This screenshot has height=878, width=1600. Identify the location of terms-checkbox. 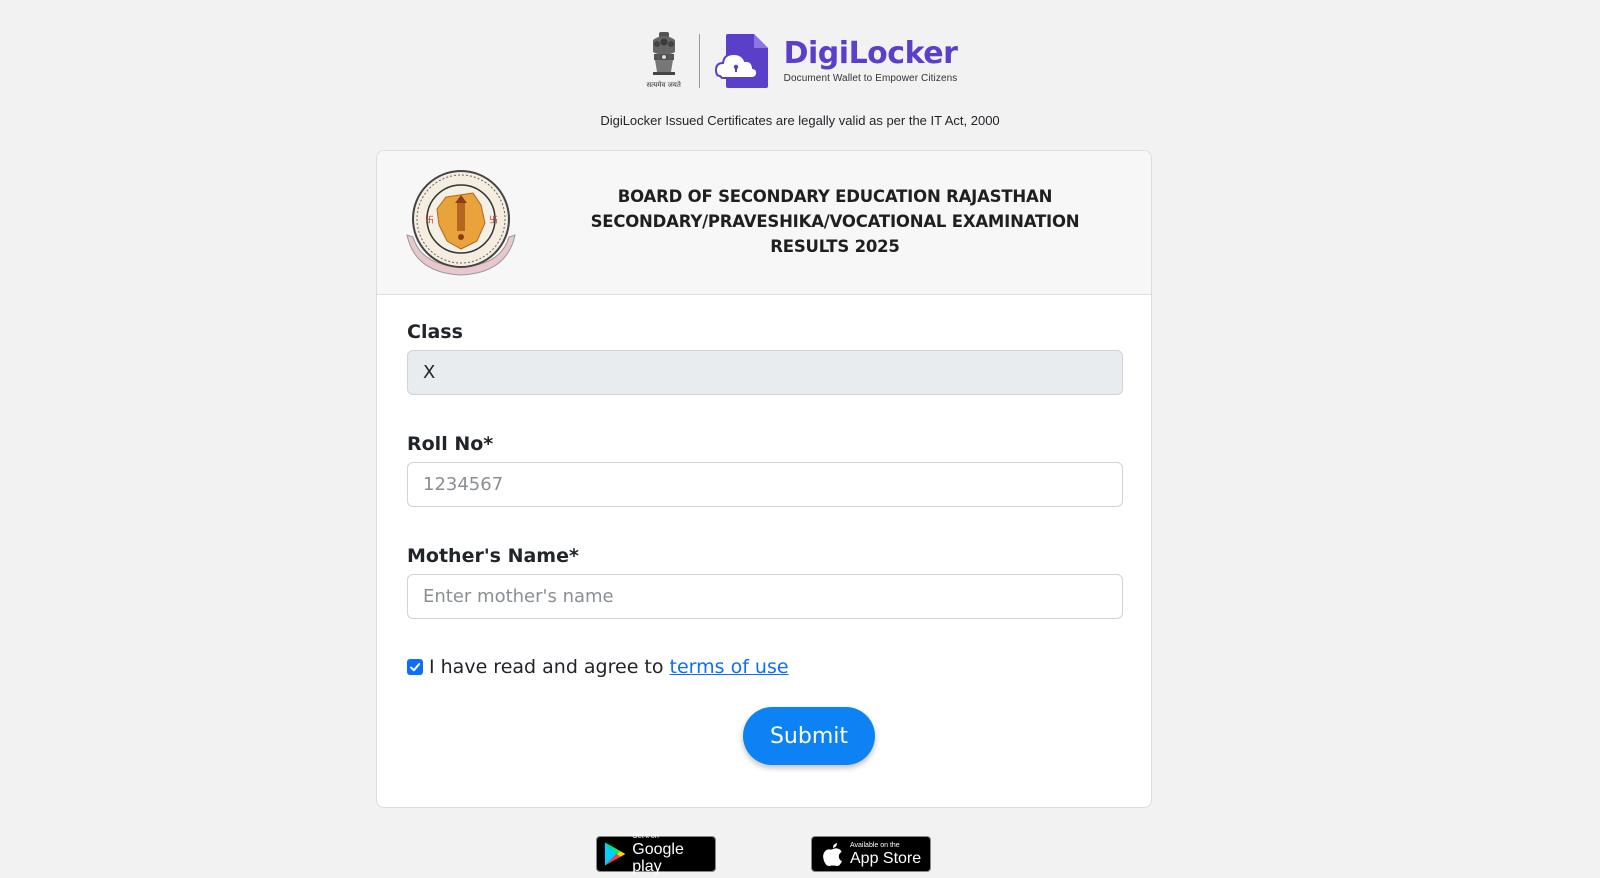
(415, 667).